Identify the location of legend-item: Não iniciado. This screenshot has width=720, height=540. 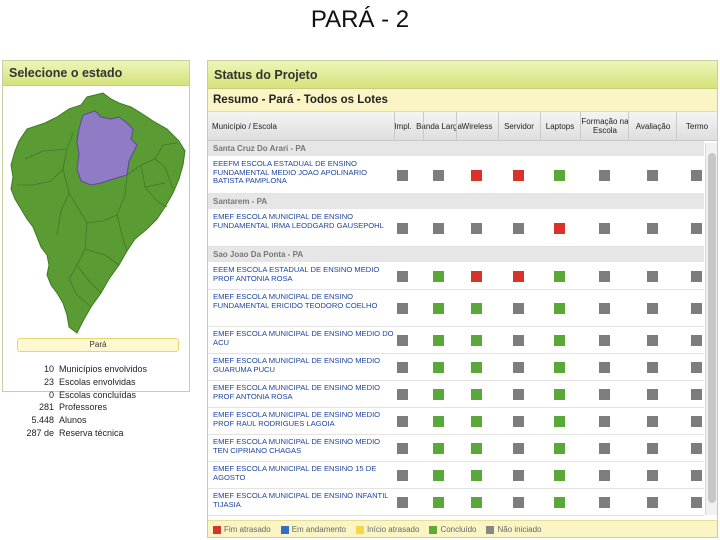
(514, 529).